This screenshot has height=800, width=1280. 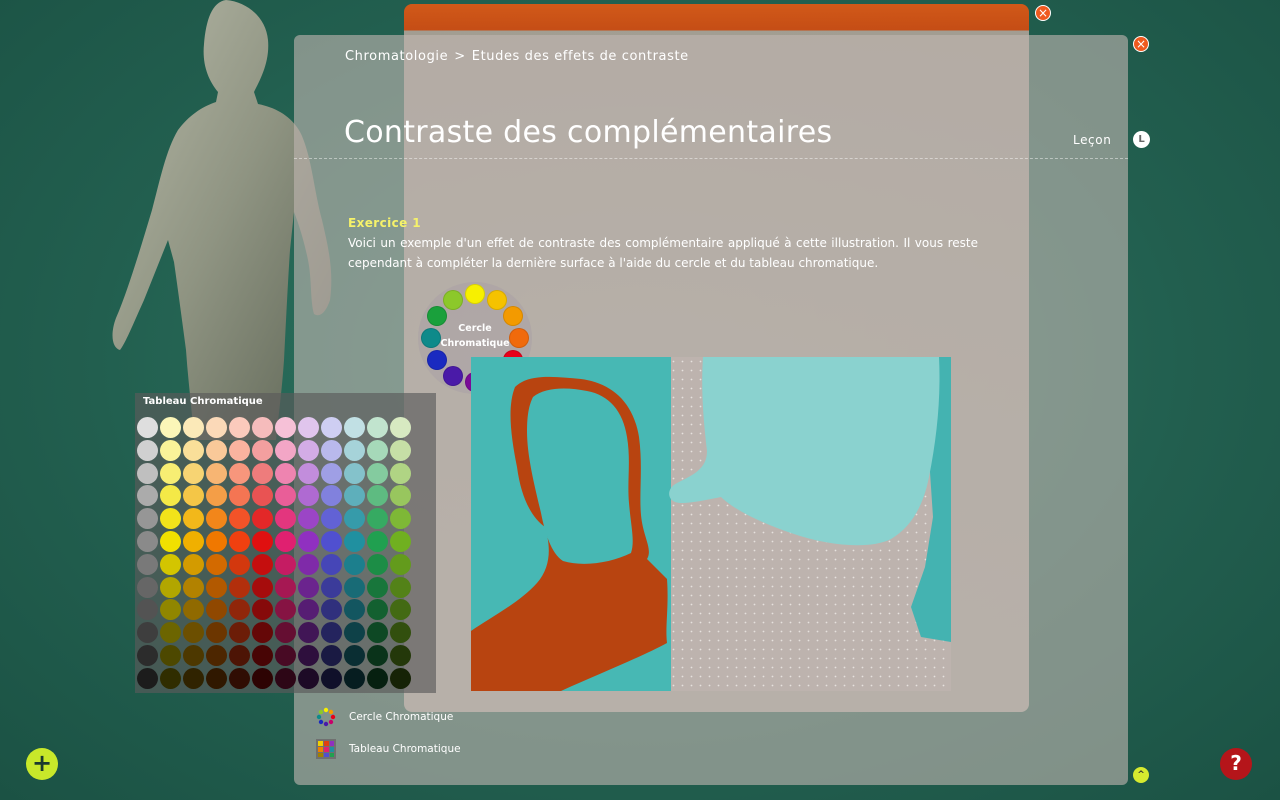 What do you see at coordinates (1092, 140) in the screenshot?
I see `lecon-label: Leçon` at bounding box center [1092, 140].